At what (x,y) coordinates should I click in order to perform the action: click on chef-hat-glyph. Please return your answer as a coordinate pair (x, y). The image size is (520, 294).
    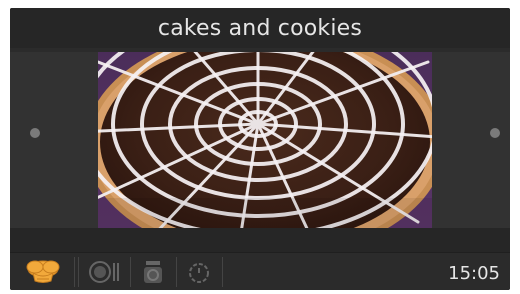
    Looking at the image, I should click on (43, 271).